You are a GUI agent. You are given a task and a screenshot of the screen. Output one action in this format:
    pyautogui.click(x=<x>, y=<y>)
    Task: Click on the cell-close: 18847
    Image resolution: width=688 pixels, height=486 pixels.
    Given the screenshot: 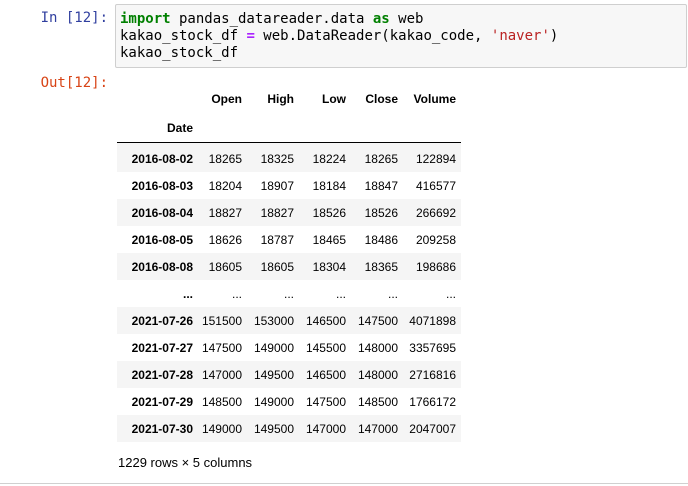 What is the action you would take?
    pyautogui.click(x=381, y=185)
    